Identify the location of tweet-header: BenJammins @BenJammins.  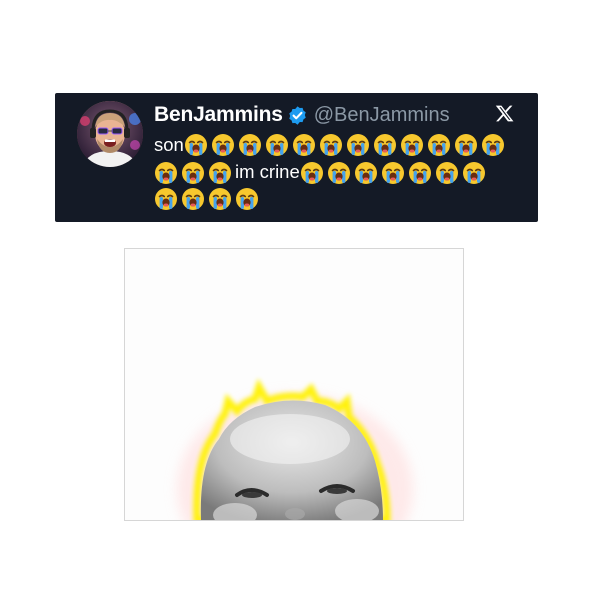
(302, 115).